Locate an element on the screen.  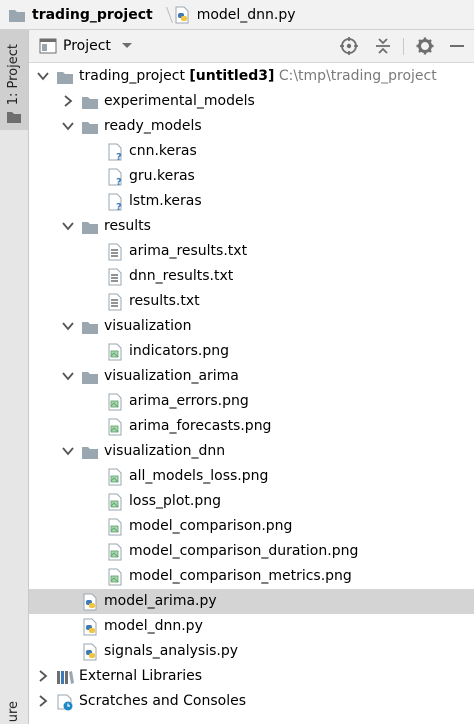
tree-item-label: cnn.keras is located at coordinates (163, 151).